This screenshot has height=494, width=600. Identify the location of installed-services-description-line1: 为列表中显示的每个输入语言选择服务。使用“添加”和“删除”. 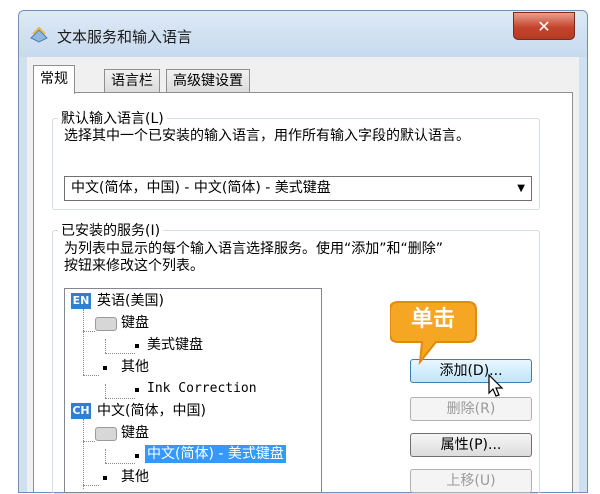
(254, 249).